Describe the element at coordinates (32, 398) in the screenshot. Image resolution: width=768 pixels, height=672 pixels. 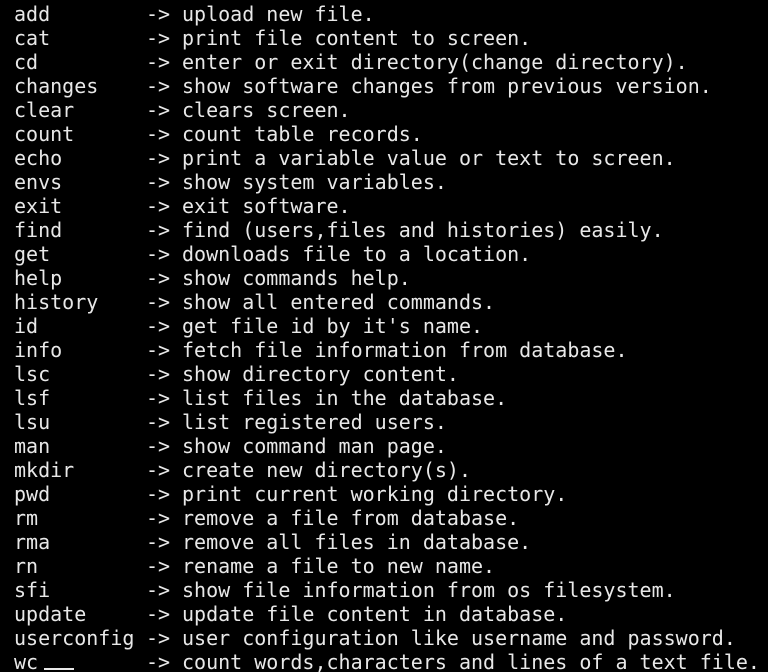
I see `command-name: lsf` at that location.